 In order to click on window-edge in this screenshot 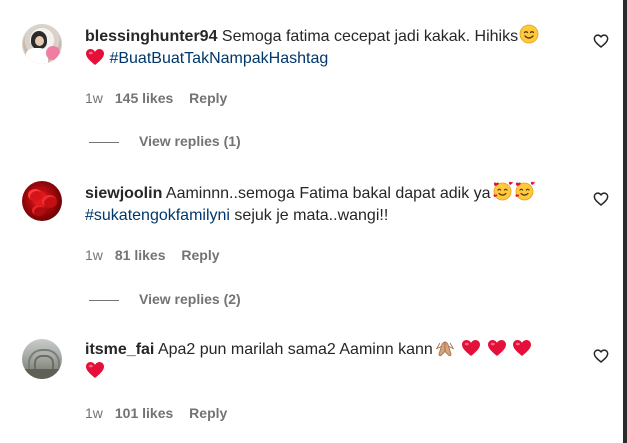, I will do `click(625, 221)`.